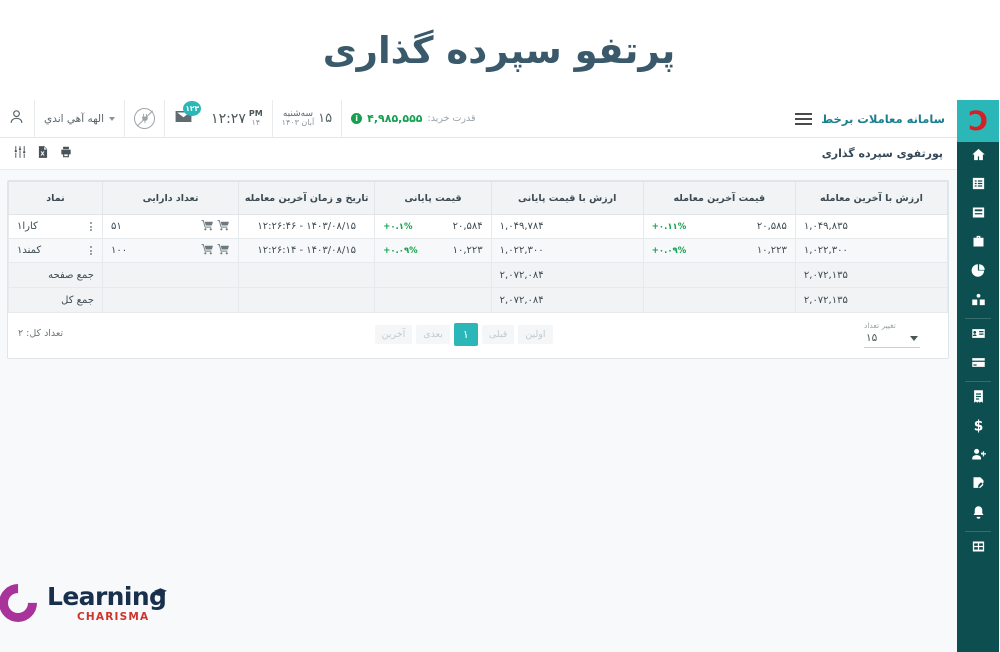  I want to click on last-trade-pct: +۰.۰۹%, so click(670, 250).